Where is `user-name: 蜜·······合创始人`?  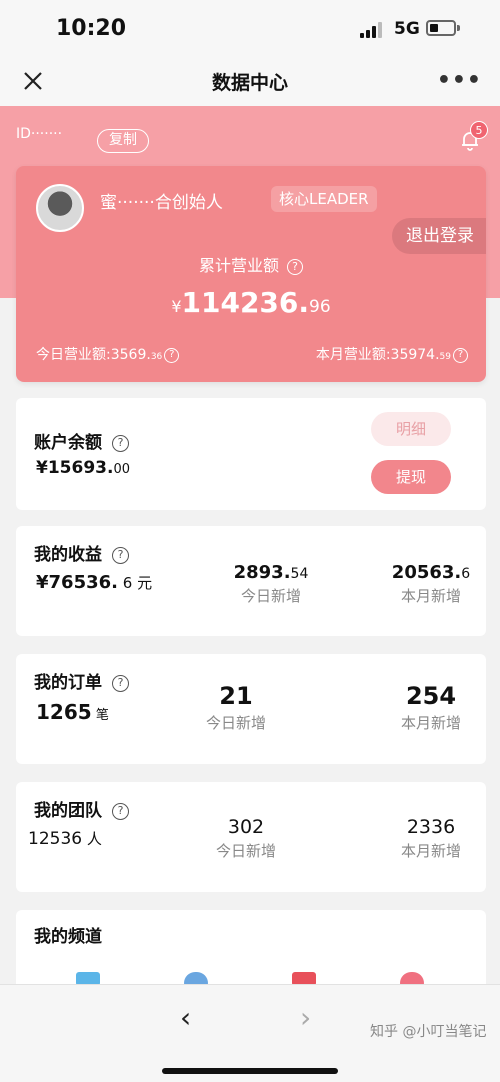
user-name: 蜜·······合创始人 is located at coordinates (161, 203).